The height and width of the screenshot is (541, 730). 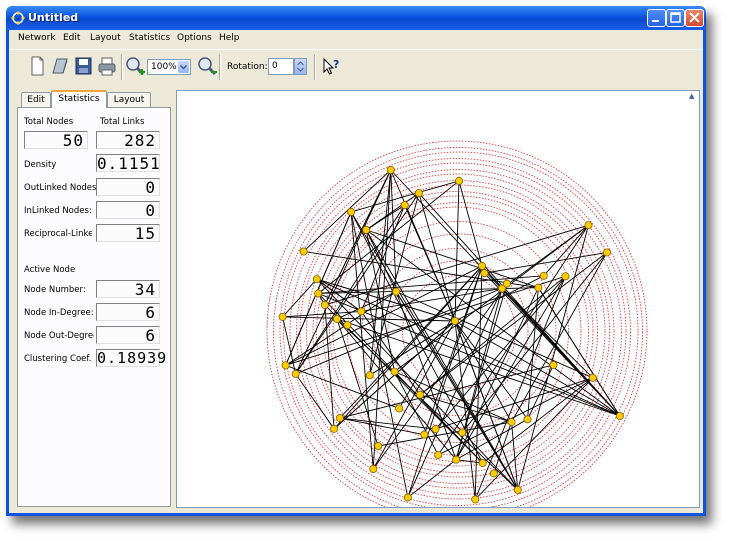 What do you see at coordinates (169, 67) in the screenshot?
I see `zoom-select: 100%` at bounding box center [169, 67].